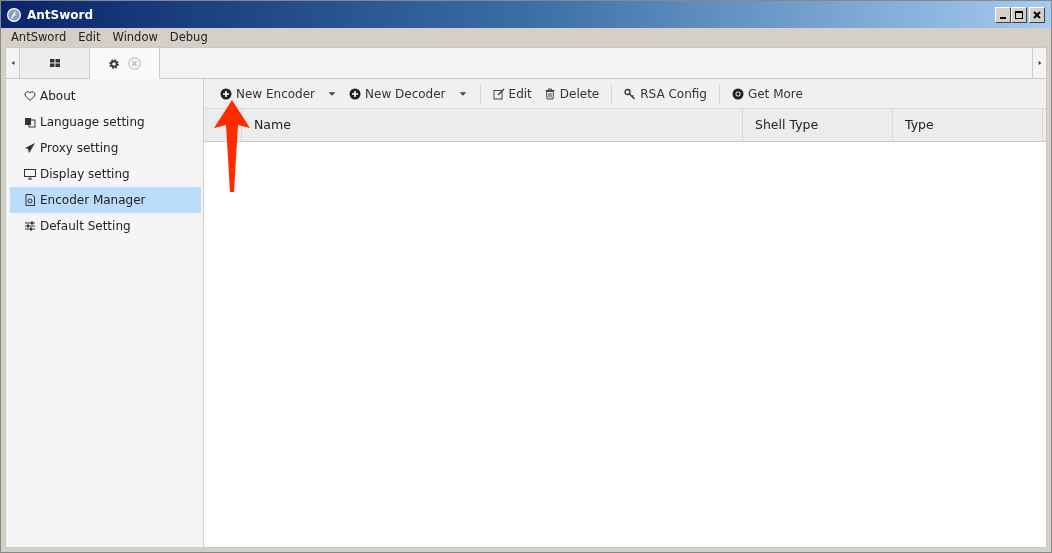  Describe the element at coordinates (767, 93) in the screenshot. I see `toolbar-button: Get More` at that location.